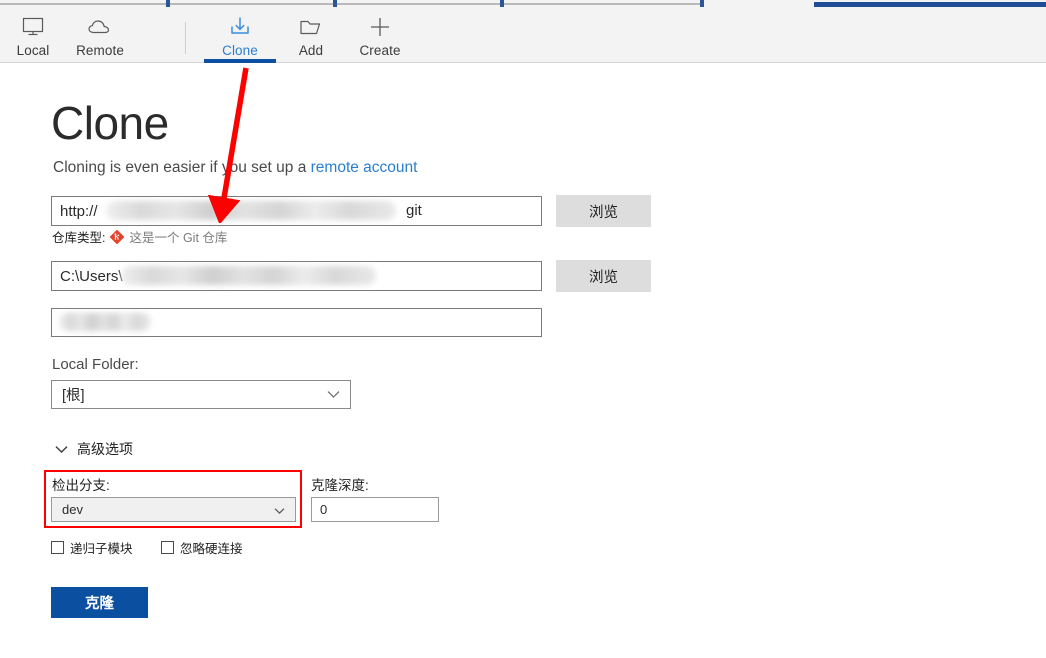  Describe the element at coordinates (110, 123) in the screenshot. I see `page-title: Clone` at that location.